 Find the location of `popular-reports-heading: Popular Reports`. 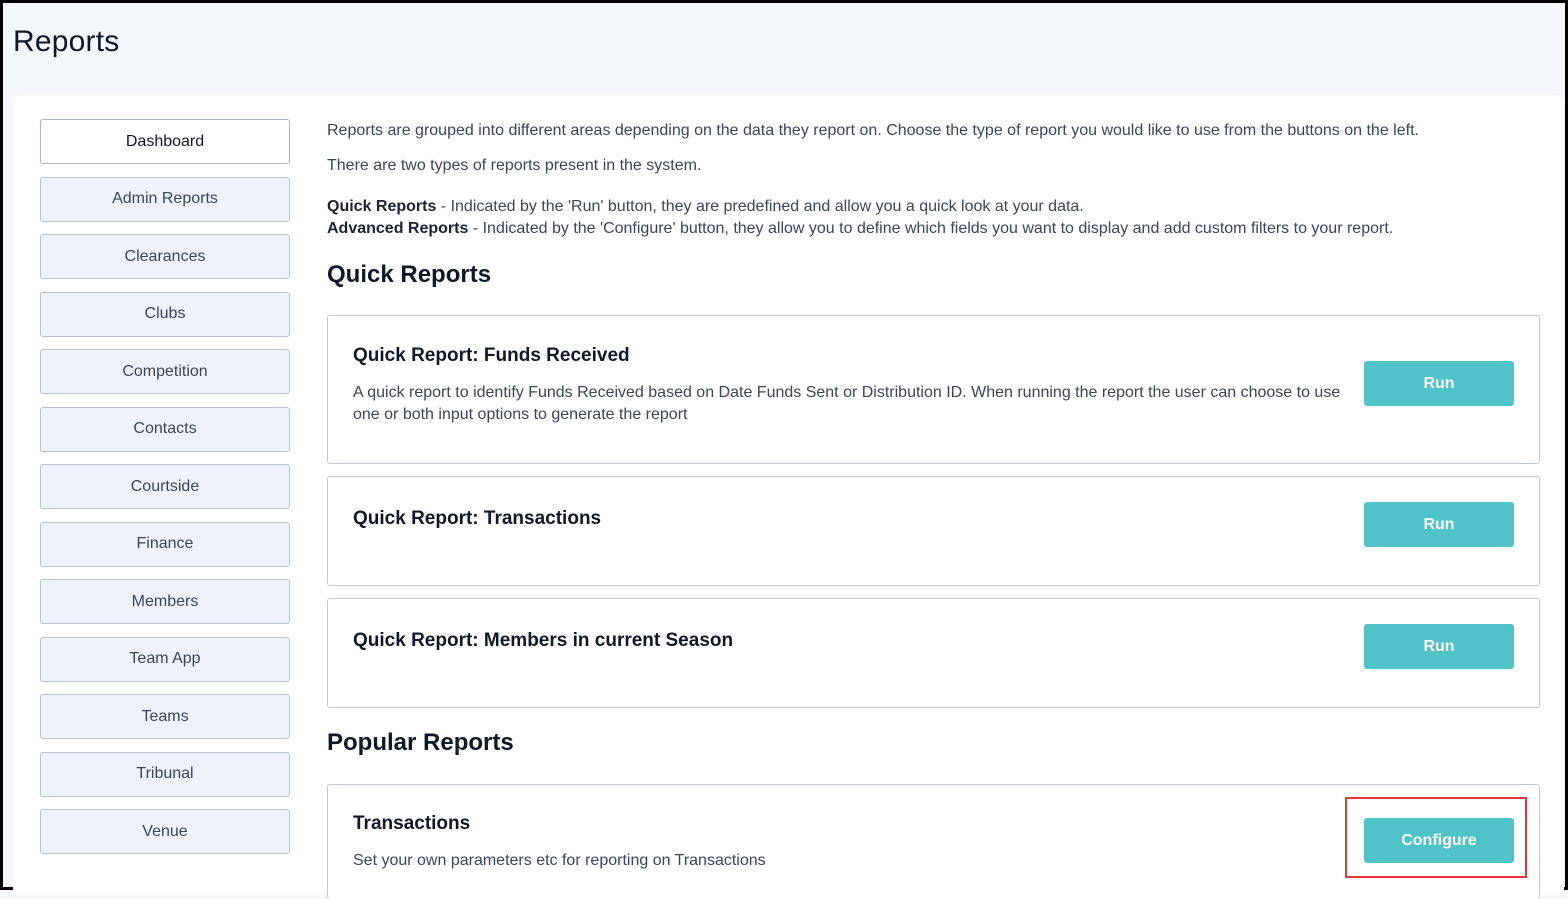

popular-reports-heading: Popular Reports is located at coordinates (420, 742).